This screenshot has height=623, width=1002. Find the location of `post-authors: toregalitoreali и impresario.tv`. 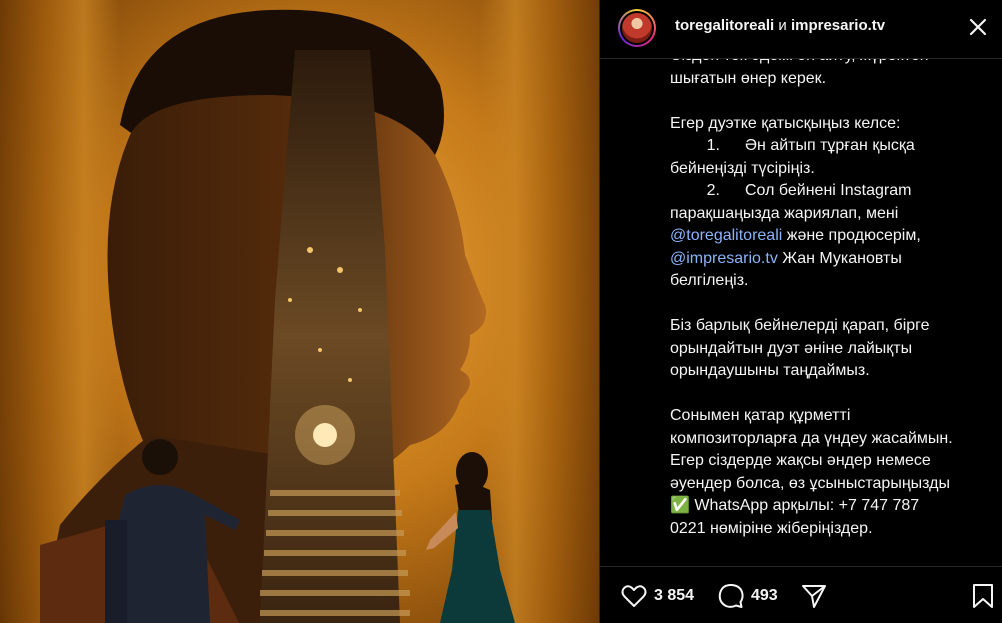

post-authors: toregalitoreali и impresario.tv is located at coordinates (780, 25).